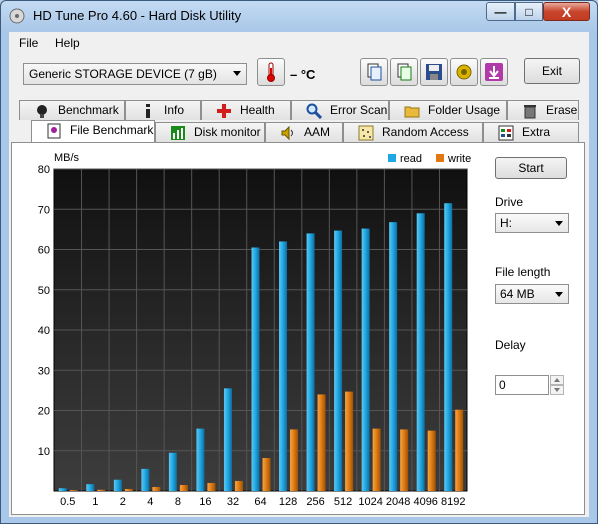  I want to click on tab-error-scan: Error Scan, so click(340, 110).